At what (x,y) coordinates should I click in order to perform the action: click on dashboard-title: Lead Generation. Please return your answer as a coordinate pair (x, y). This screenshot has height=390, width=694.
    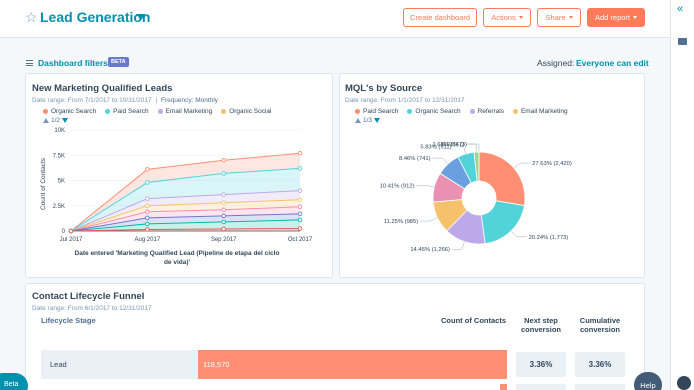
    Looking at the image, I should click on (95, 17).